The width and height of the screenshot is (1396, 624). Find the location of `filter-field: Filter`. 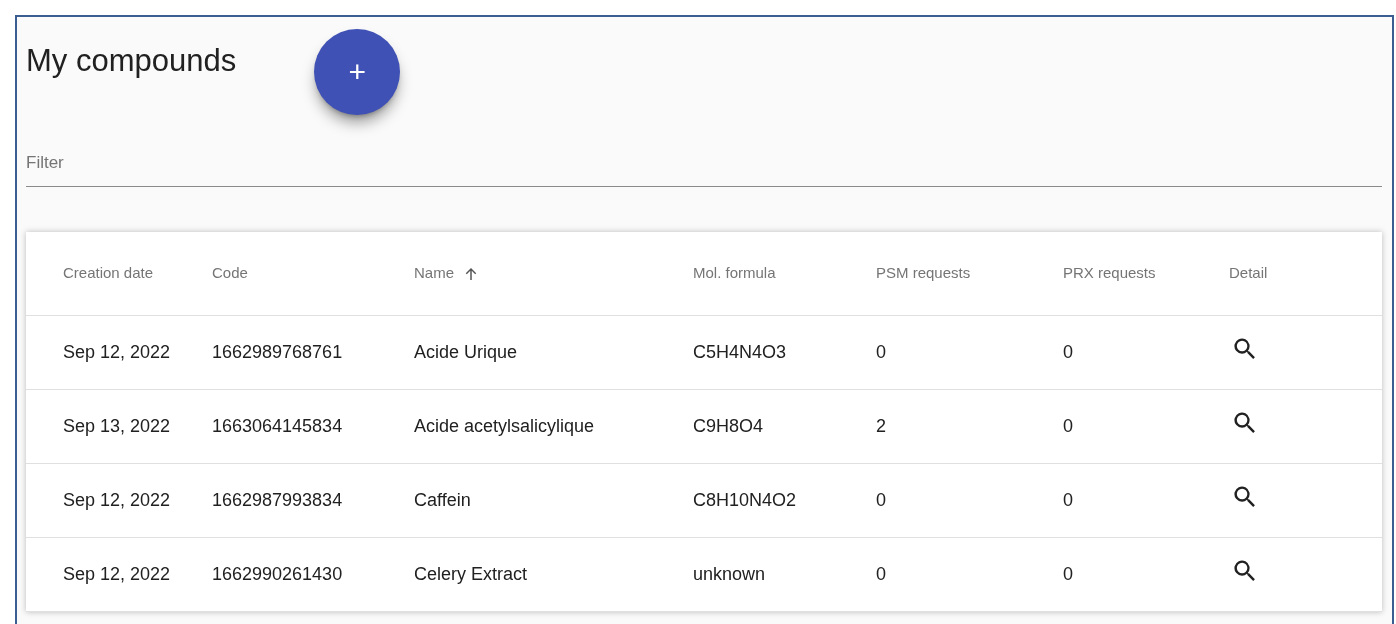

filter-field: Filter is located at coordinates (704, 163).